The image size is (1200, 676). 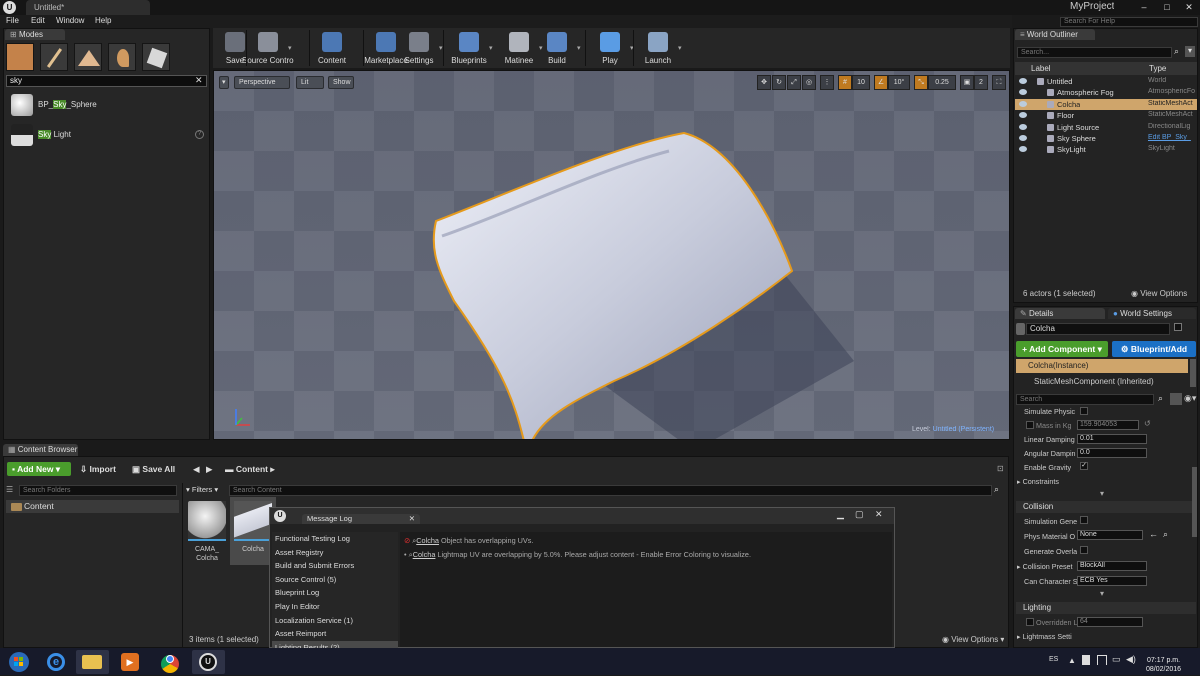 I want to click on tray-overflow-icon: ▲, so click(x=1072, y=660).